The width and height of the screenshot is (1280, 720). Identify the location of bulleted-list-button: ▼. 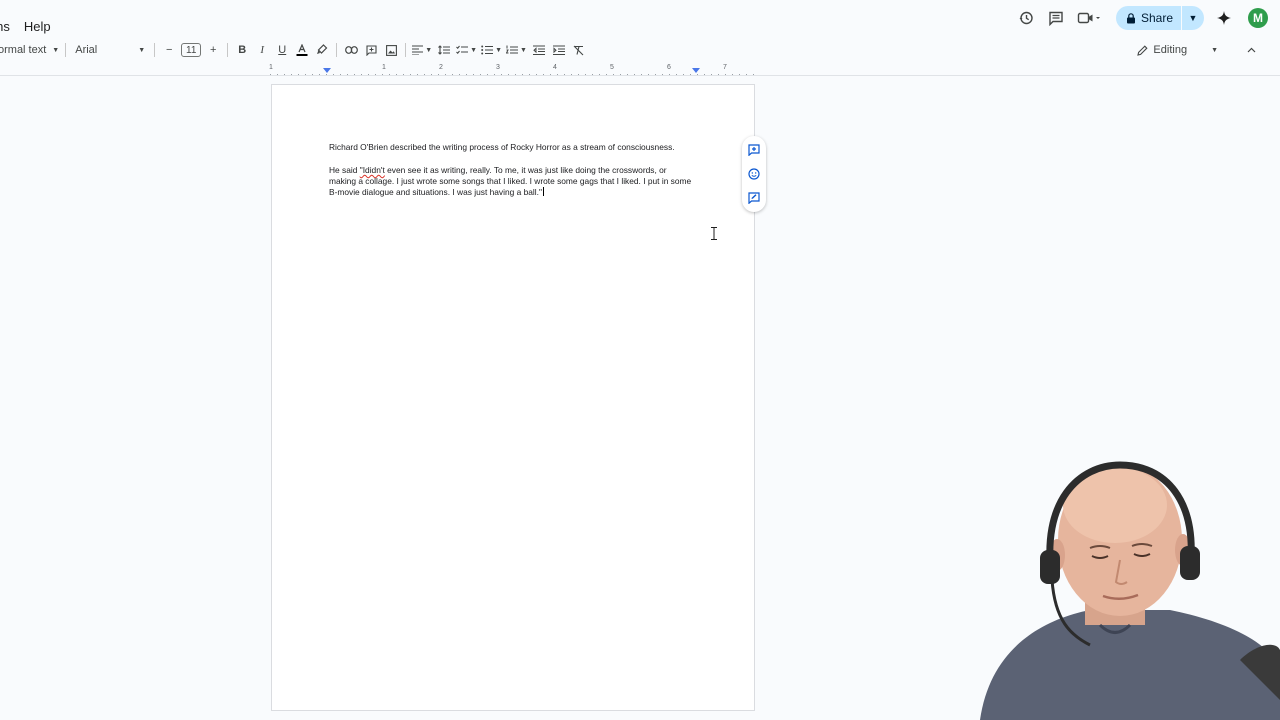
(491, 50).